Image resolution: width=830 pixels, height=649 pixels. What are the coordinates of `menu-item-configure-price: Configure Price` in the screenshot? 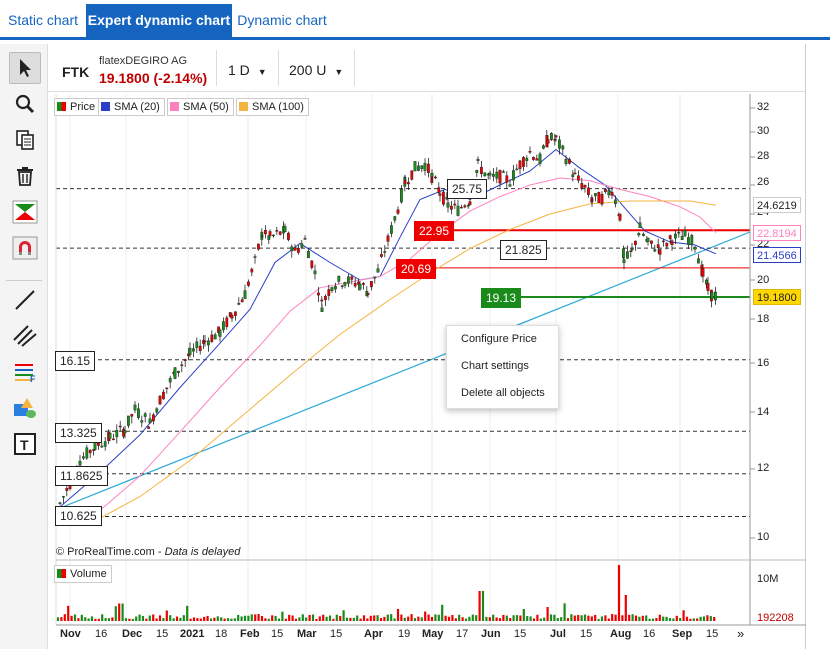 It's located at (502, 339).